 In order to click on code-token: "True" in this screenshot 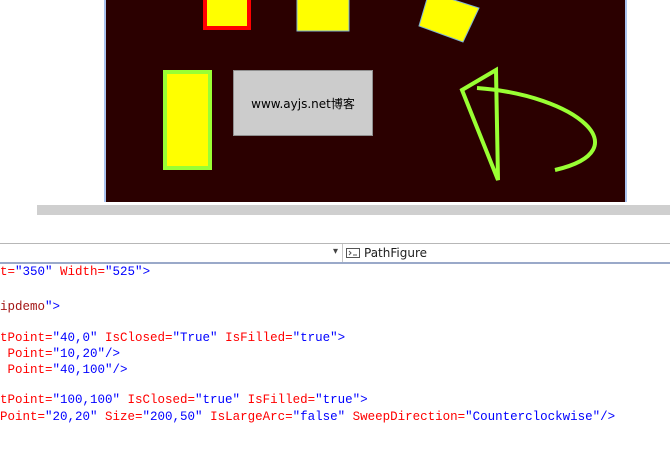, I will do `click(195, 338)`.